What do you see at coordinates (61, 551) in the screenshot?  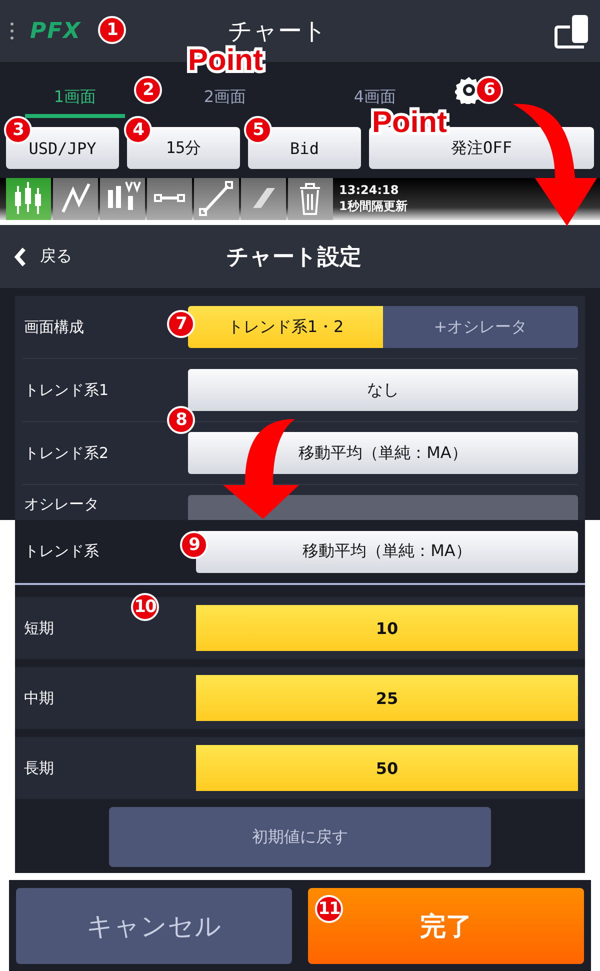 I see `setting-label: トレンド系` at bounding box center [61, 551].